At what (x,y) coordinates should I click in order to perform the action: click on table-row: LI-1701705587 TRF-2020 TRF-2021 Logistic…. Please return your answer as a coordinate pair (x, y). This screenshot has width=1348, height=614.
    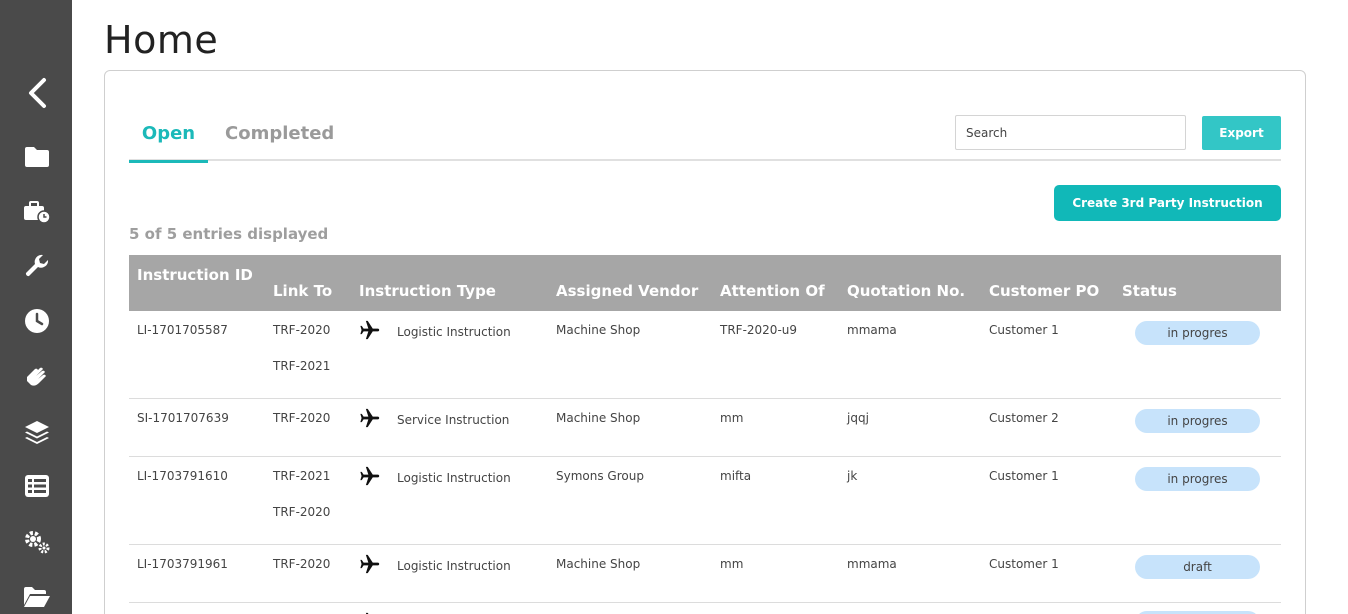
    Looking at the image, I should click on (705, 355).